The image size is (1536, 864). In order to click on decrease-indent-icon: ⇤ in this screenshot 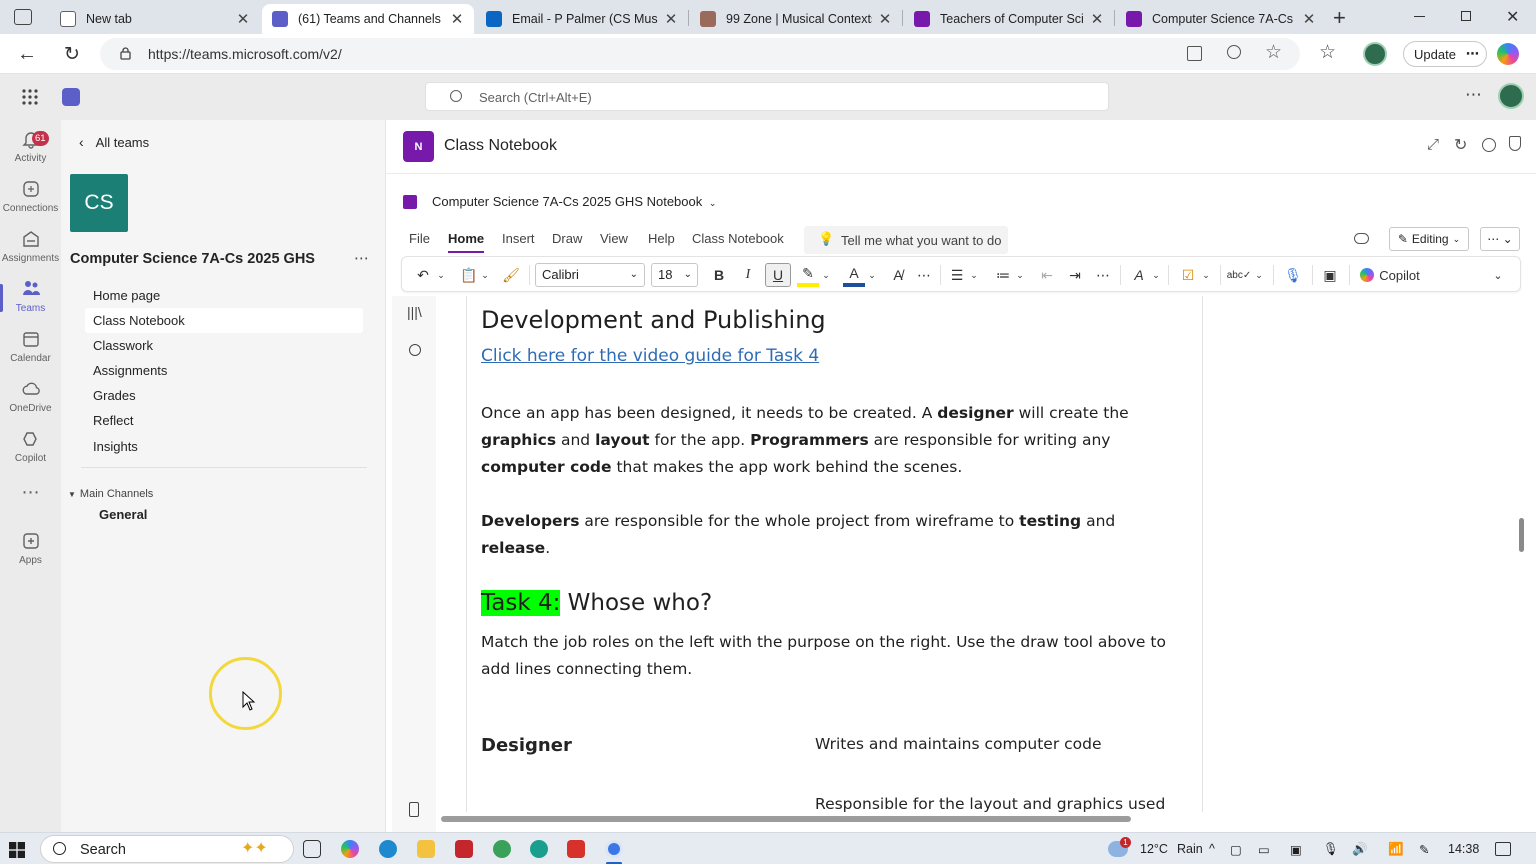, I will do `click(1047, 275)`.